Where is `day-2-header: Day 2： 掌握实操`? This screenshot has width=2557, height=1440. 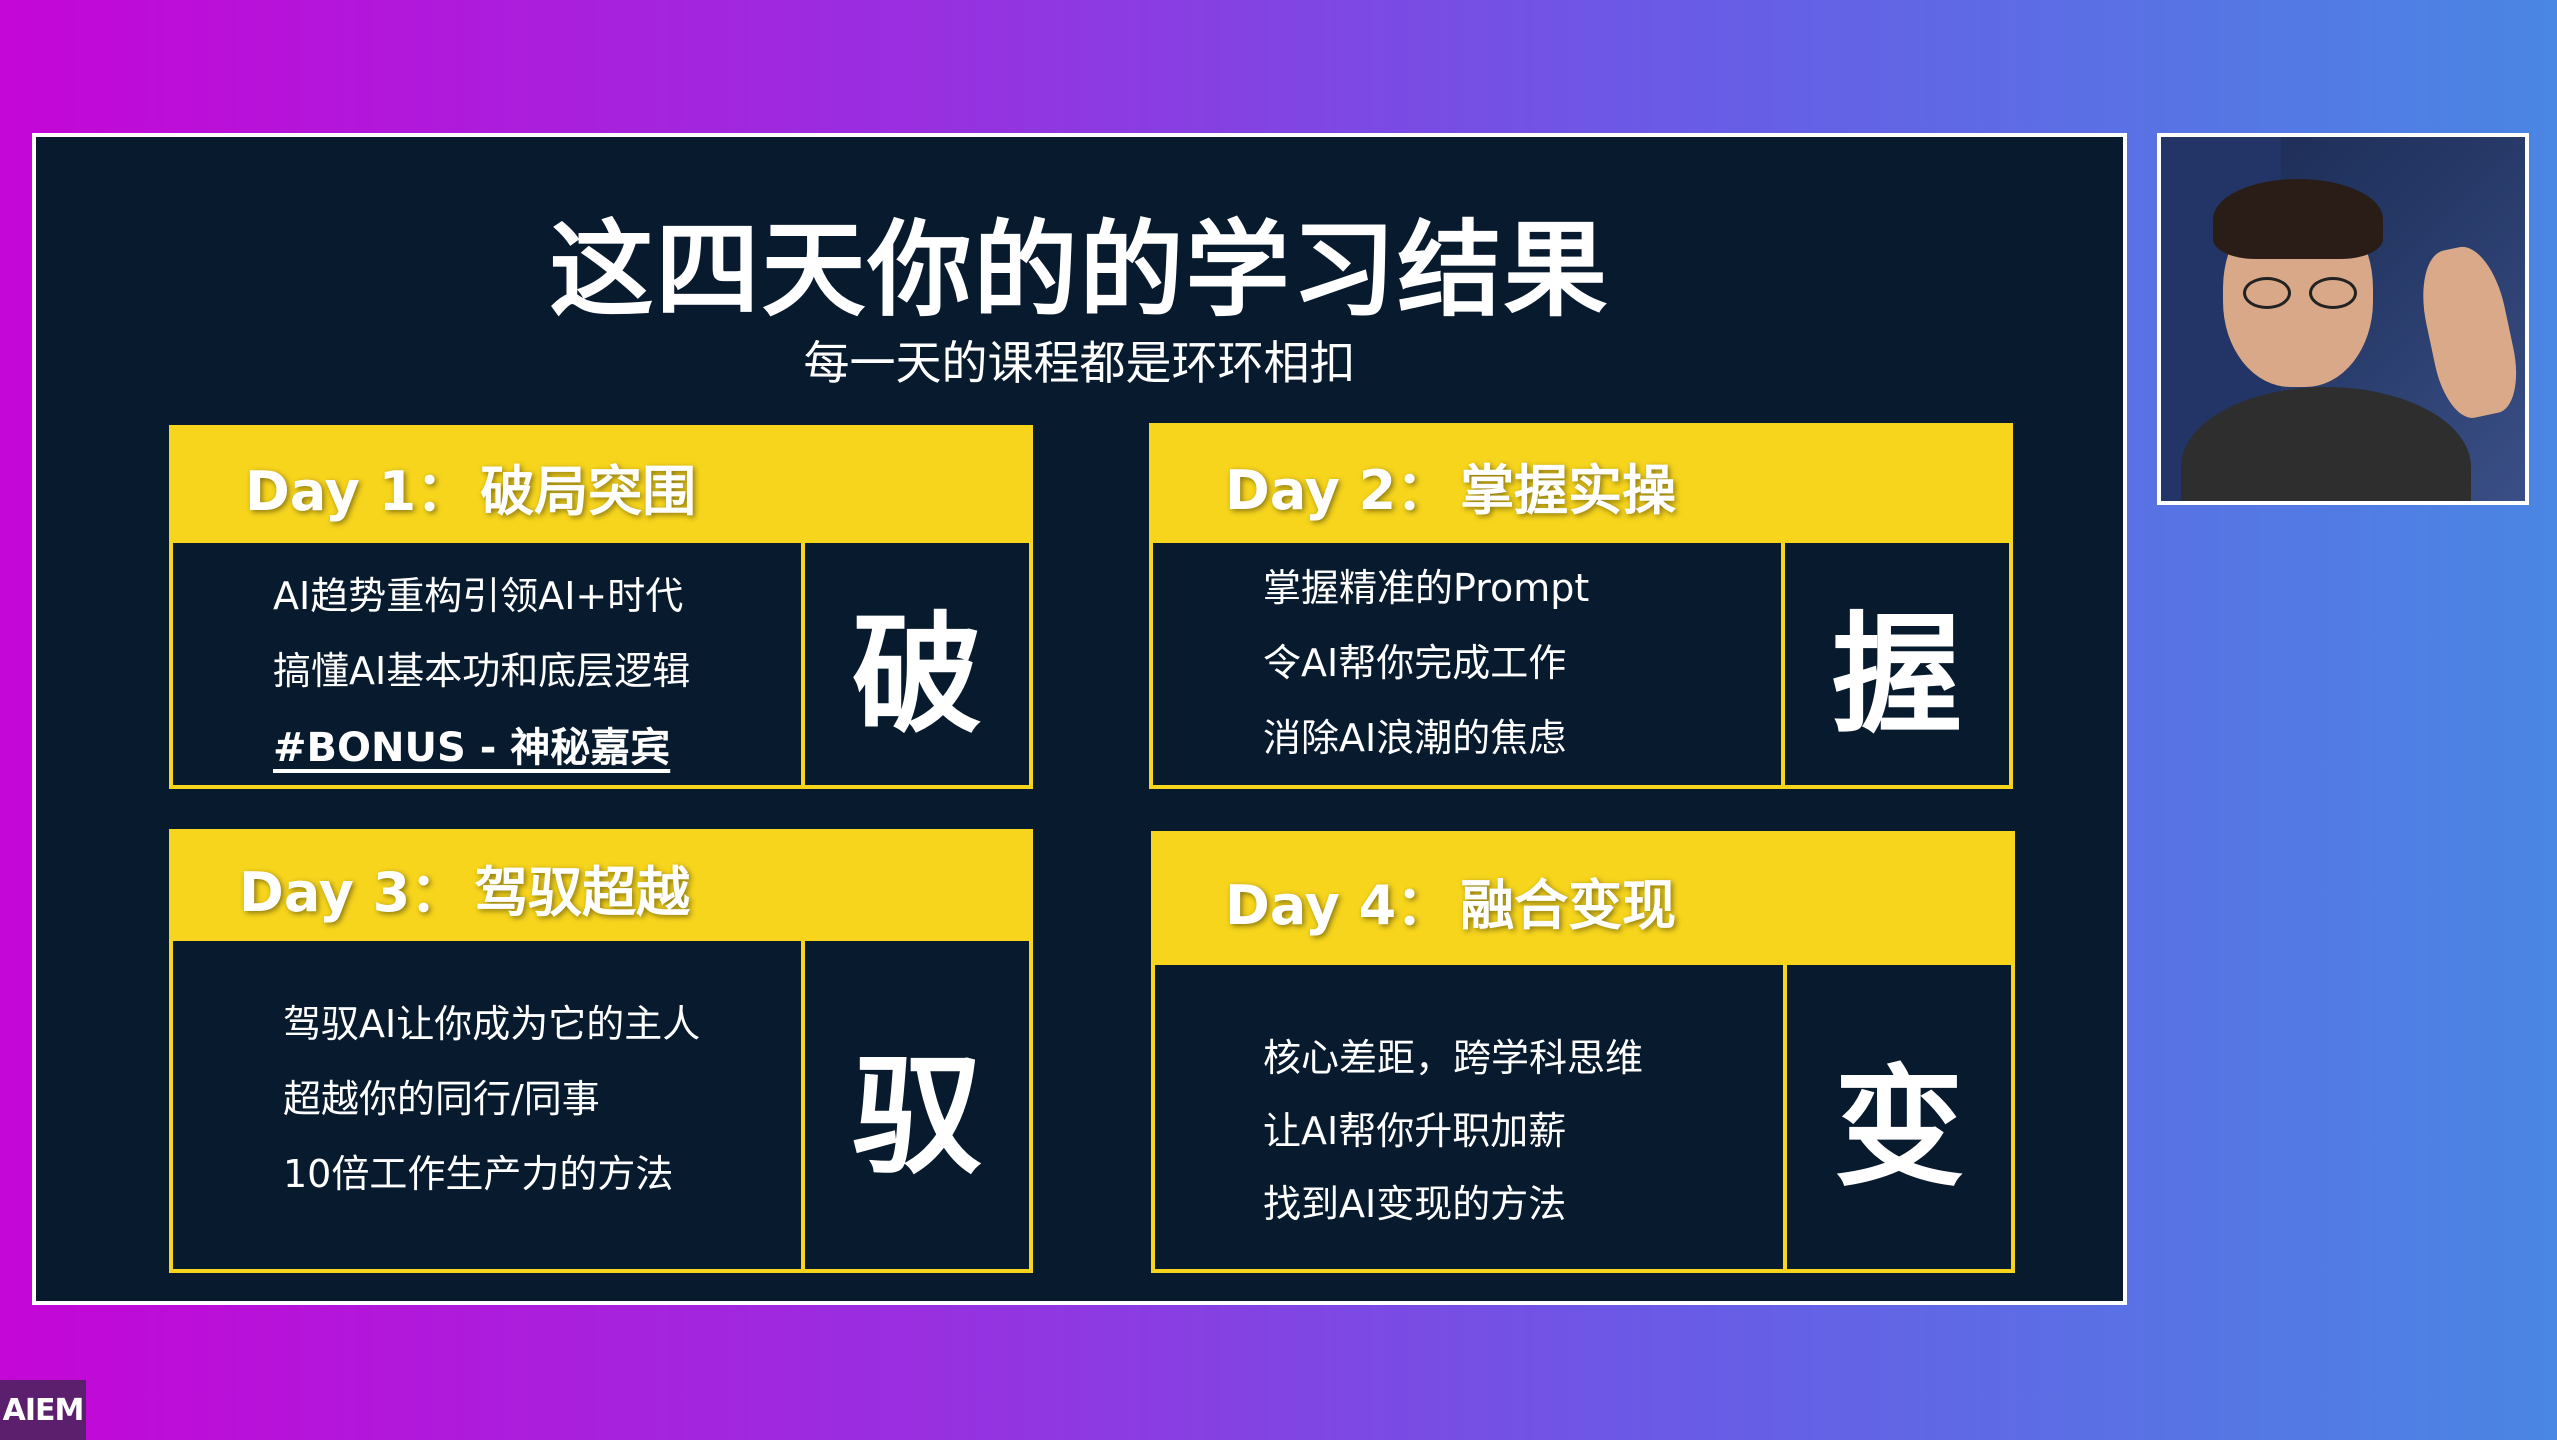
day-2-header: Day 2： 掌握实操 is located at coordinates (1581, 485).